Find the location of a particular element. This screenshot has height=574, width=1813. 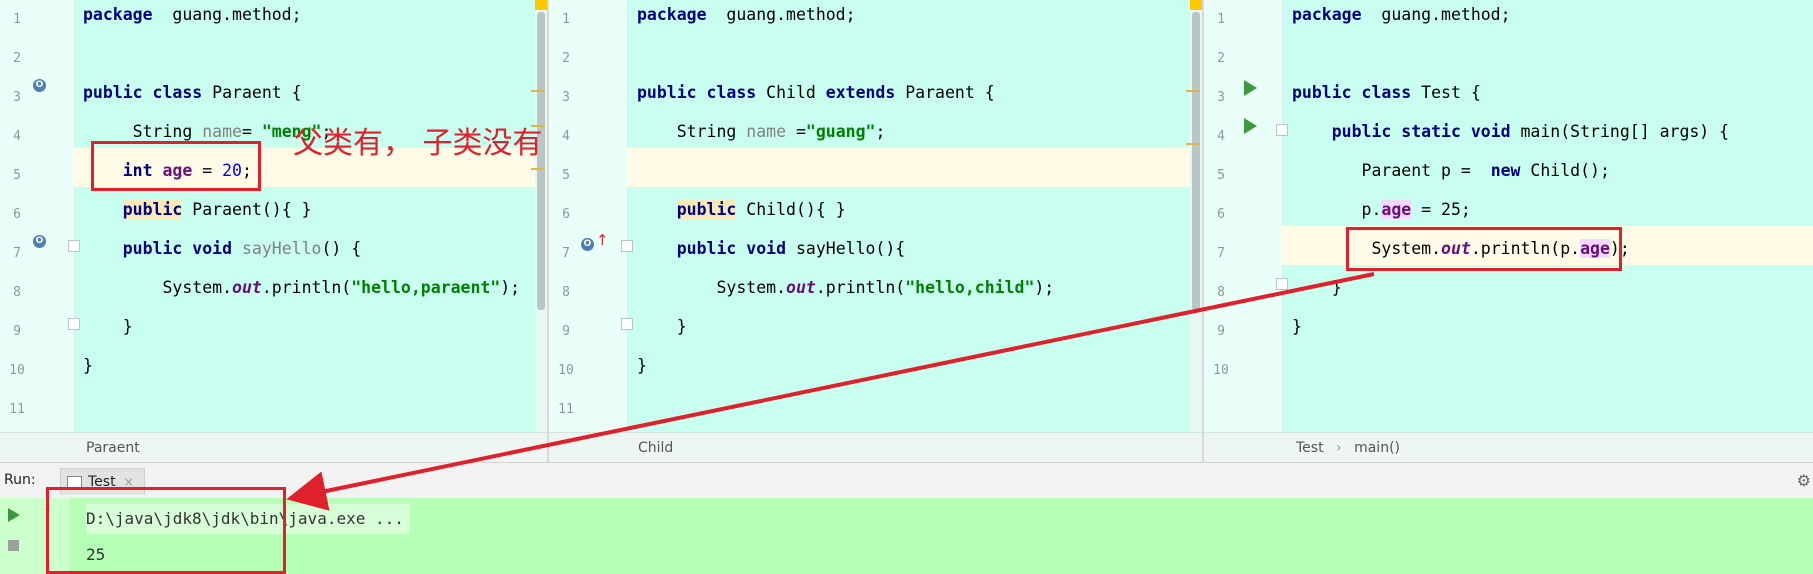

code-line: public class Child extends Paraent { is located at coordinates (912, 97).